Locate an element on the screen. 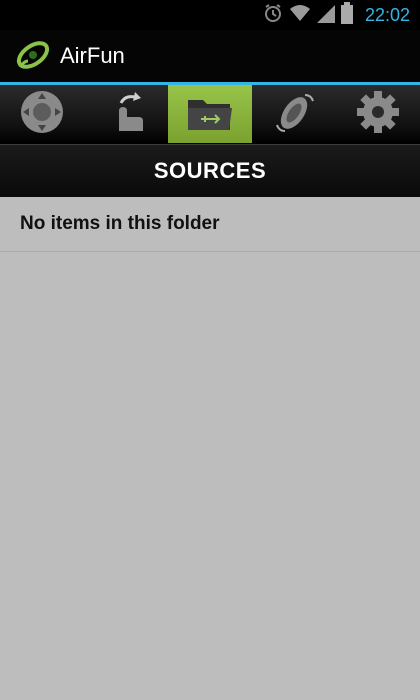  status-time: 22:02 is located at coordinates (387, 14).